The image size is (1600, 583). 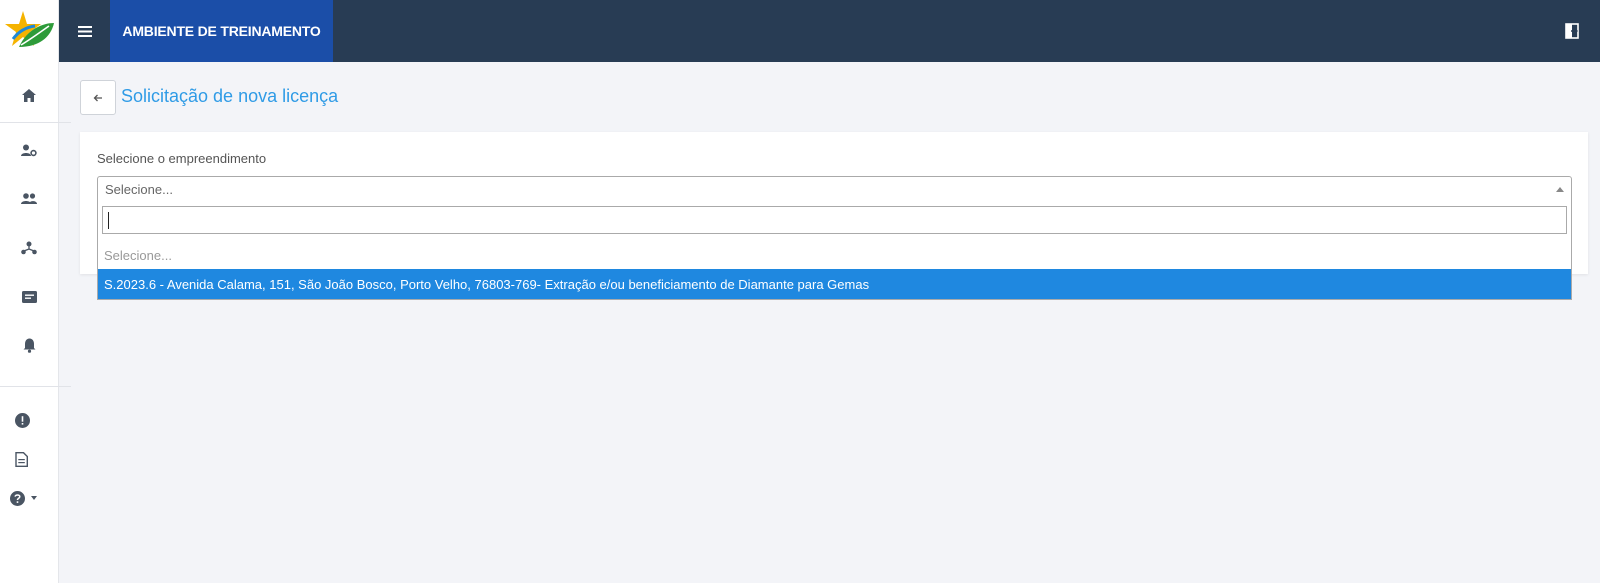 What do you see at coordinates (21, 459) in the screenshot?
I see `file-text-icon` at bounding box center [21, 459].